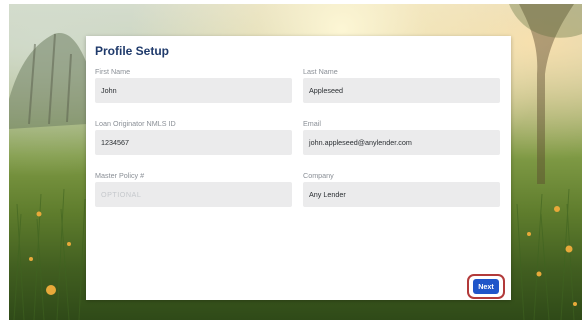 The width and height of the screenshot is (584, 323). I want to click on nmls-id-field: 1234567, so click(193, 142).